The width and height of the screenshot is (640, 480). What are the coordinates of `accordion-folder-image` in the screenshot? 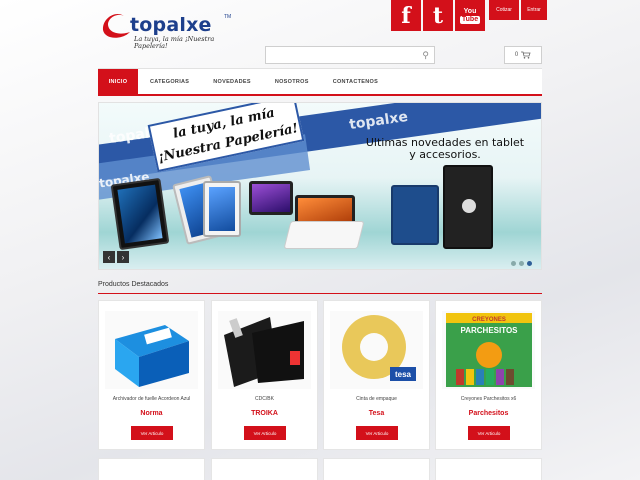 It's located at (152, 356).